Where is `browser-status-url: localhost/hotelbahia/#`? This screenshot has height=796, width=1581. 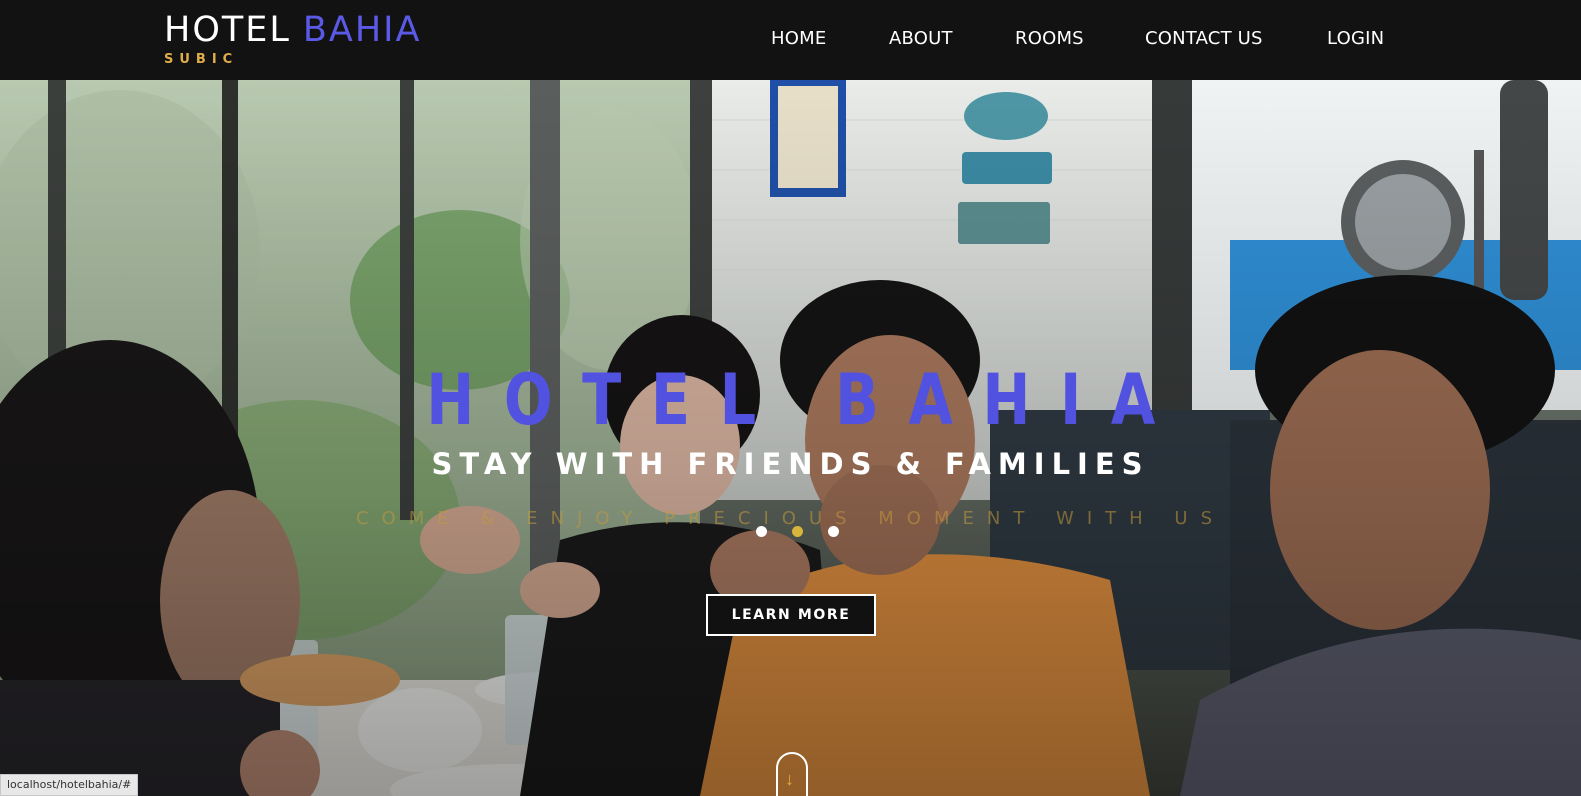 browser-status-url: localhost/hotelbahia/# is located at coordinates (69, 785).